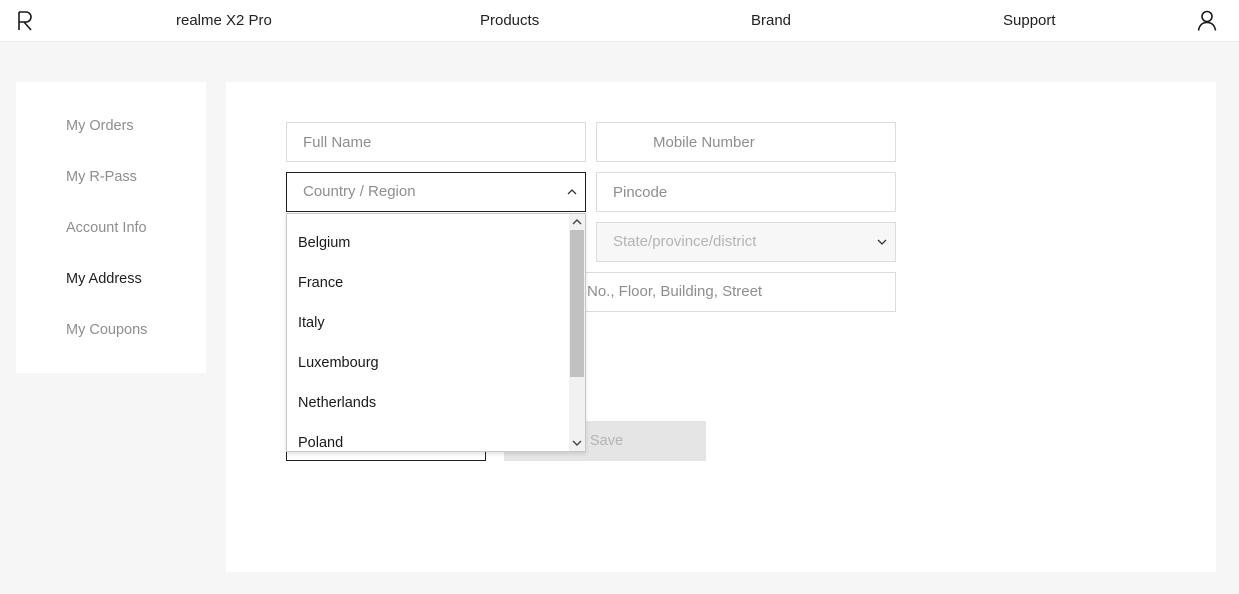 The width and height of the screenshot is (1239, 594). Describe the element at coordinates (572, 192) in the screenshot. I see `chevron-up-icon` at that location.